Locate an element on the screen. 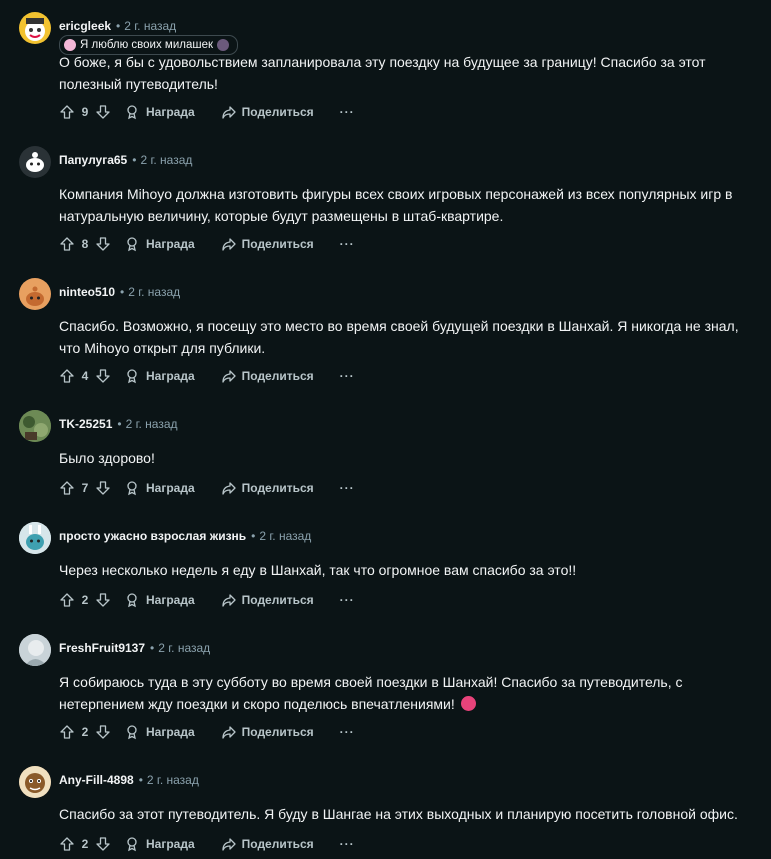 The height and width of the screenshot is (859, 771). face-savoring-icon is located at coordinates (468, 703).